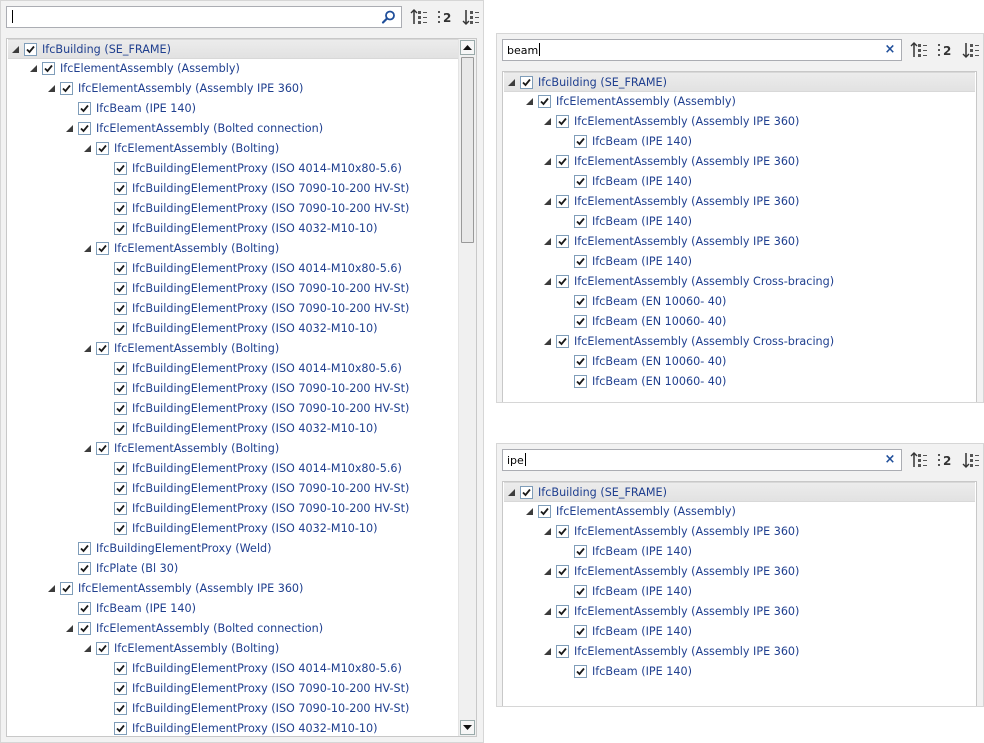  What do you see at coordinates (389, 17) in the screenshot?
I see `search-icon` at bounding box center [389, 17].